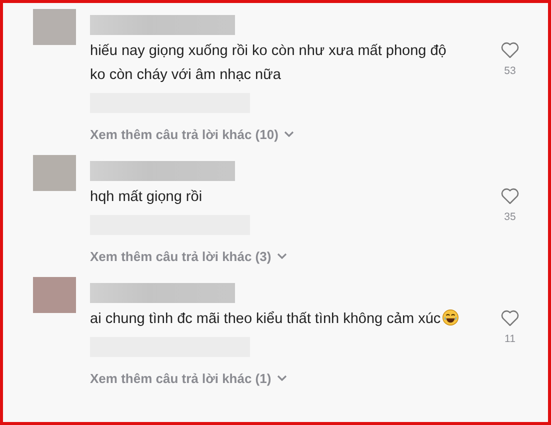 The height and width of the screenshot is (425, 551). Describe the element at coordinates (268, 63) in the screenshot. I see `comment-text: hiếu nay giọng xuống rồi ko còn như xưa mất phong độ ko còn cháy với âm nhạc nữa` at that location.